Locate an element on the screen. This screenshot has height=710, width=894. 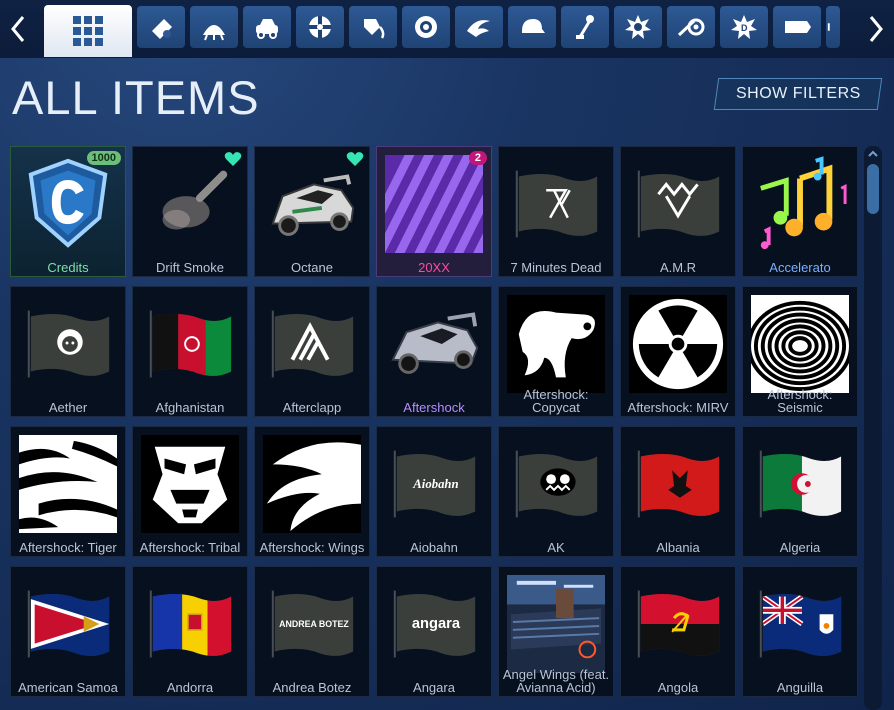
tab-goal-explosions is located at coordinates (638, 27).